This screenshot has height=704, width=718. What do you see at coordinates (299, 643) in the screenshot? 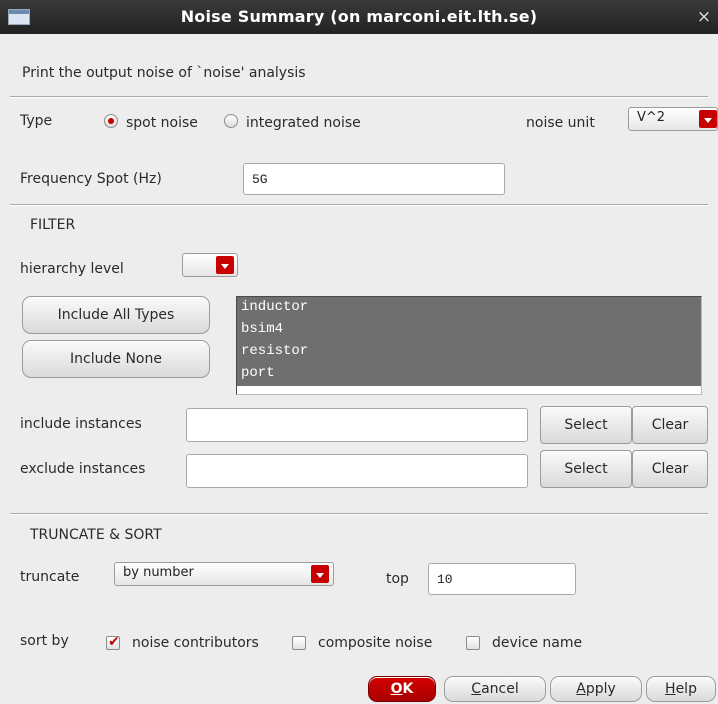
I see `checkbox-composite-noise` at bounding box center [299, 643].